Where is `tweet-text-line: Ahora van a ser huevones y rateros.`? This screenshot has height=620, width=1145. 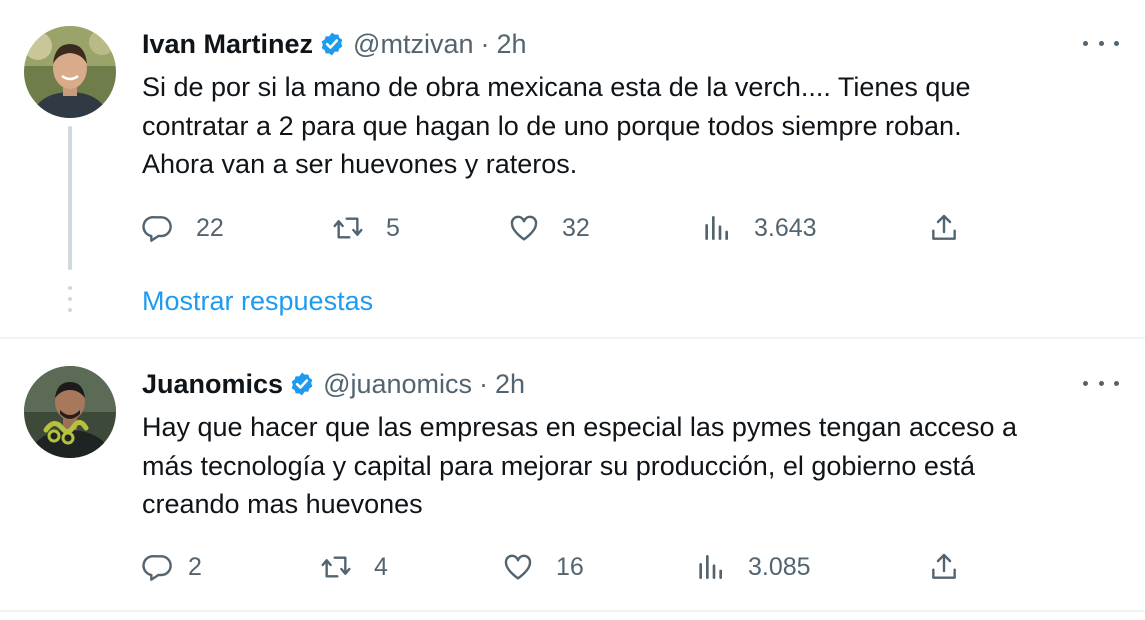
tweet-text-line: Ahora van a ser huevones y rateros. is located at coordinates (360, 164).